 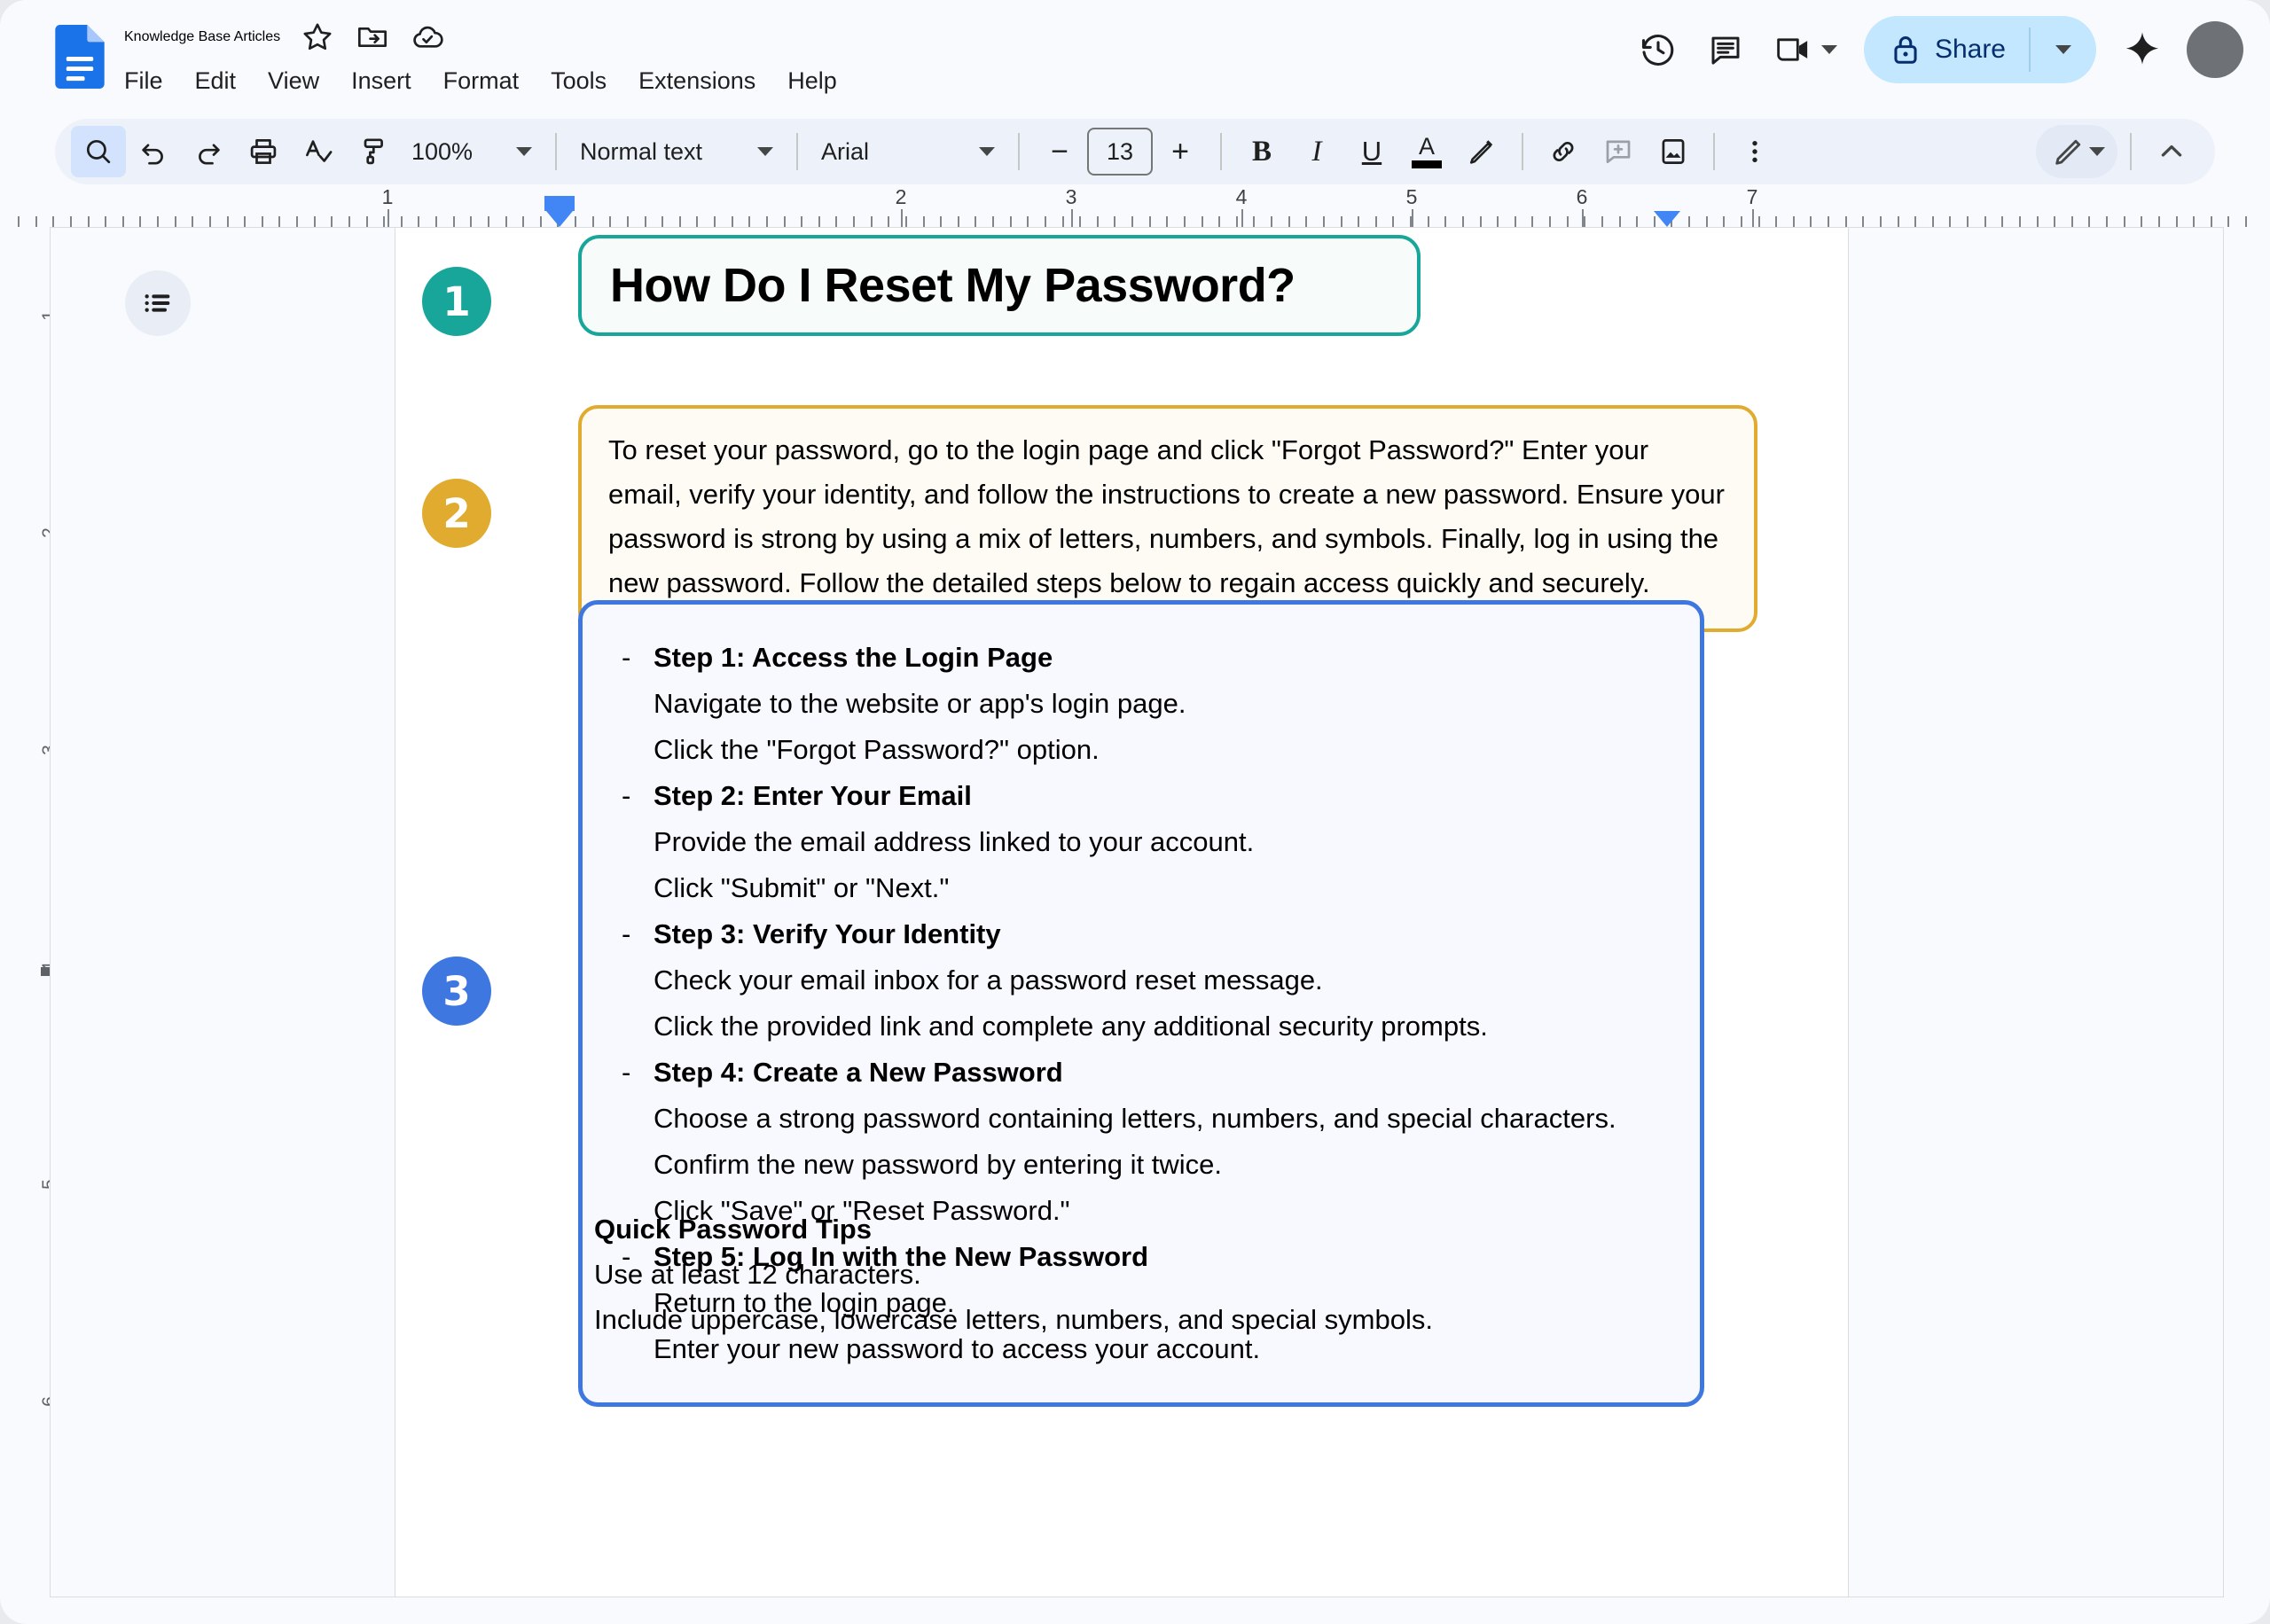 What do you see at coordinates (1060, 151) in the screenshot?
I see `decrease-font-size-button: −` at bounding box center [1060, 151].